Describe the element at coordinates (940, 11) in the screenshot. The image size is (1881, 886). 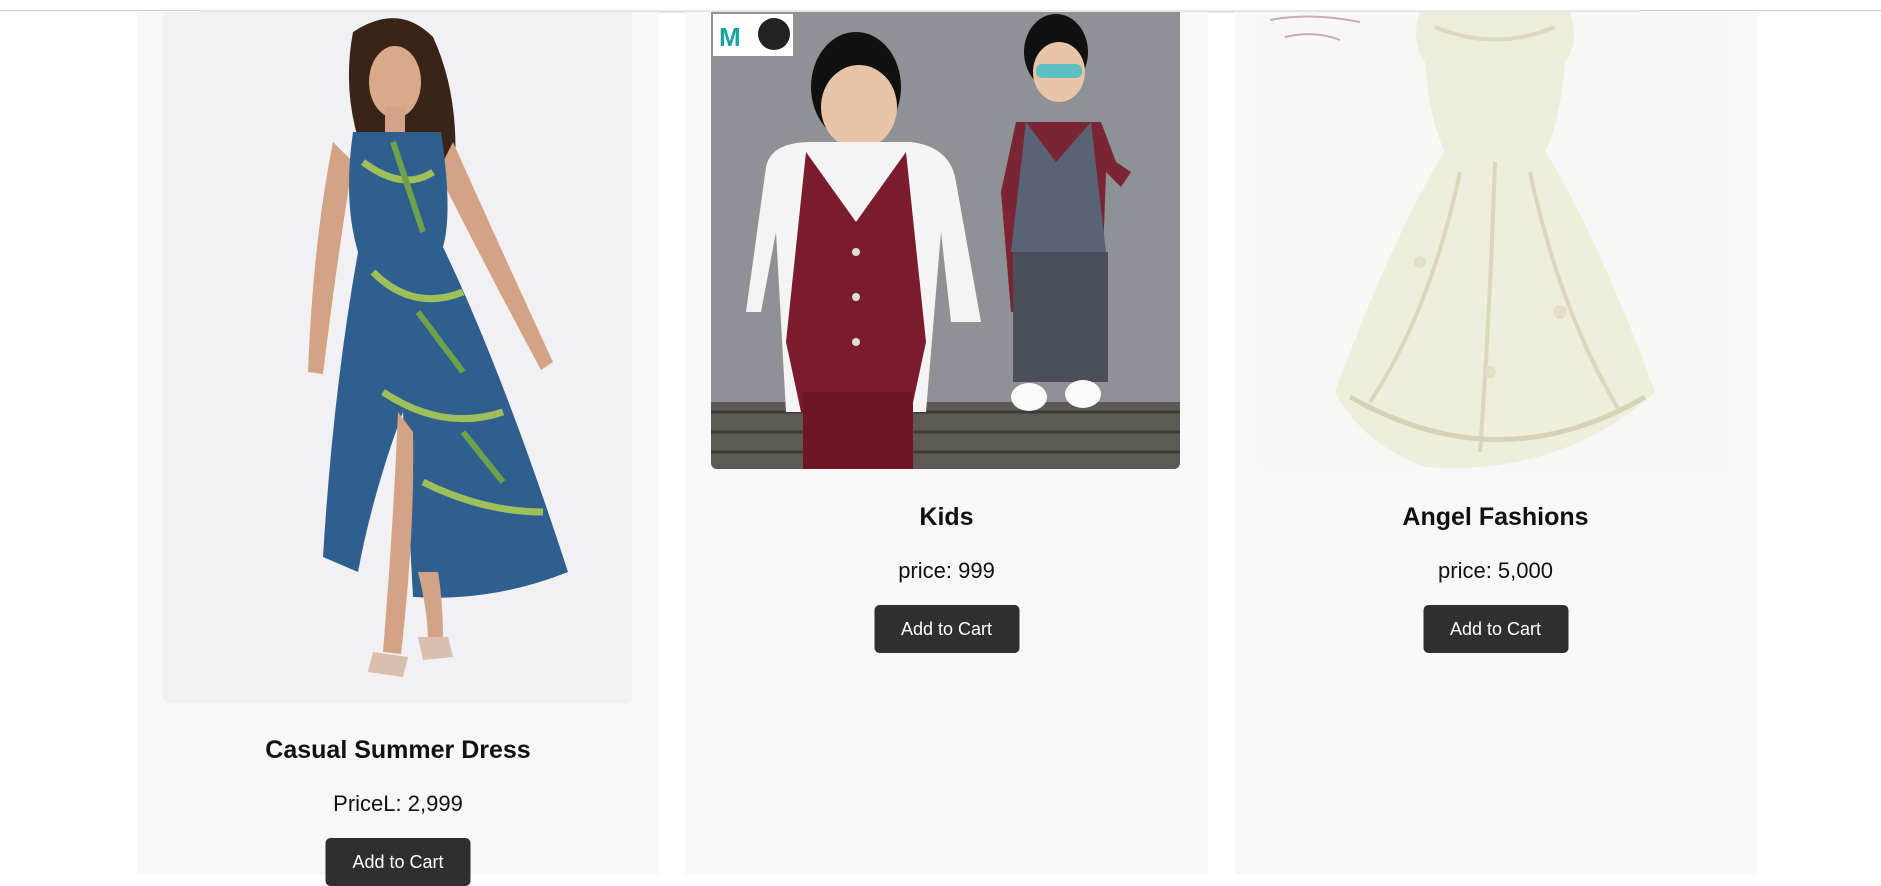
I see `top-divider` at that location.